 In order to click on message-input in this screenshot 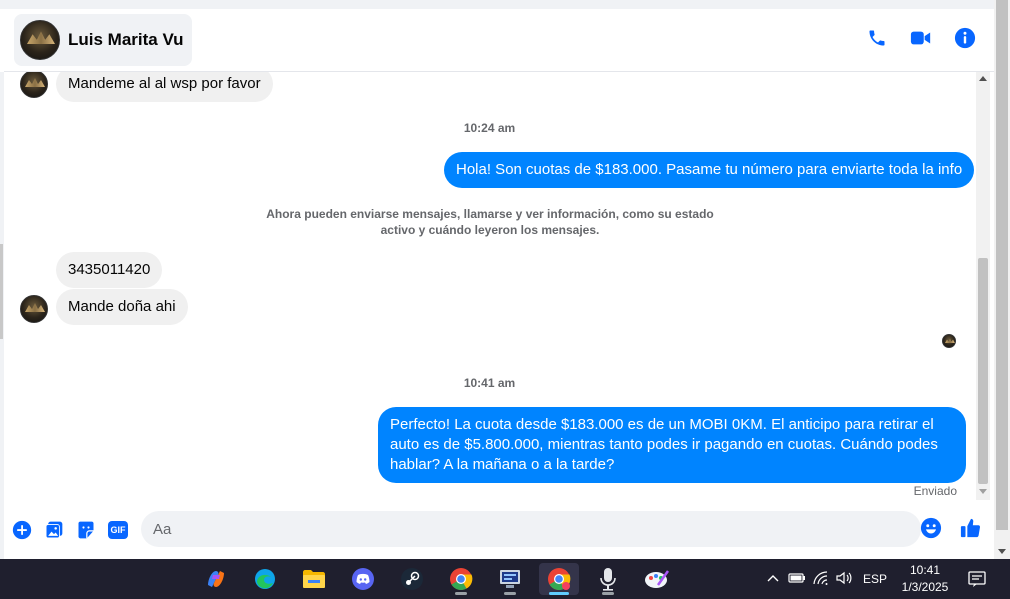, I will do `click(531, 529)`.